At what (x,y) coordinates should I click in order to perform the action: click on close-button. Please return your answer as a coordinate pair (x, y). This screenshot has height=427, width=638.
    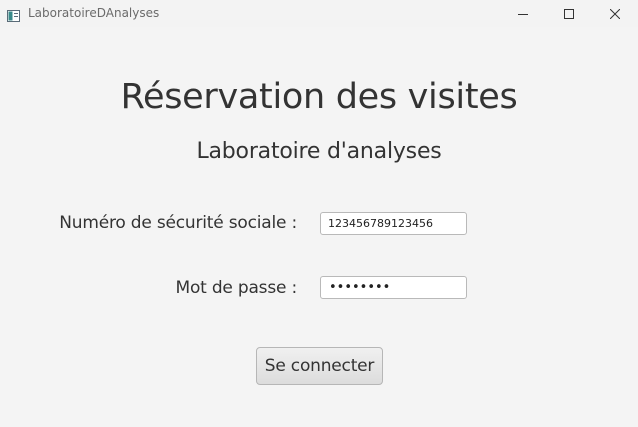
    Looking at the image, I should click on (615, 13).